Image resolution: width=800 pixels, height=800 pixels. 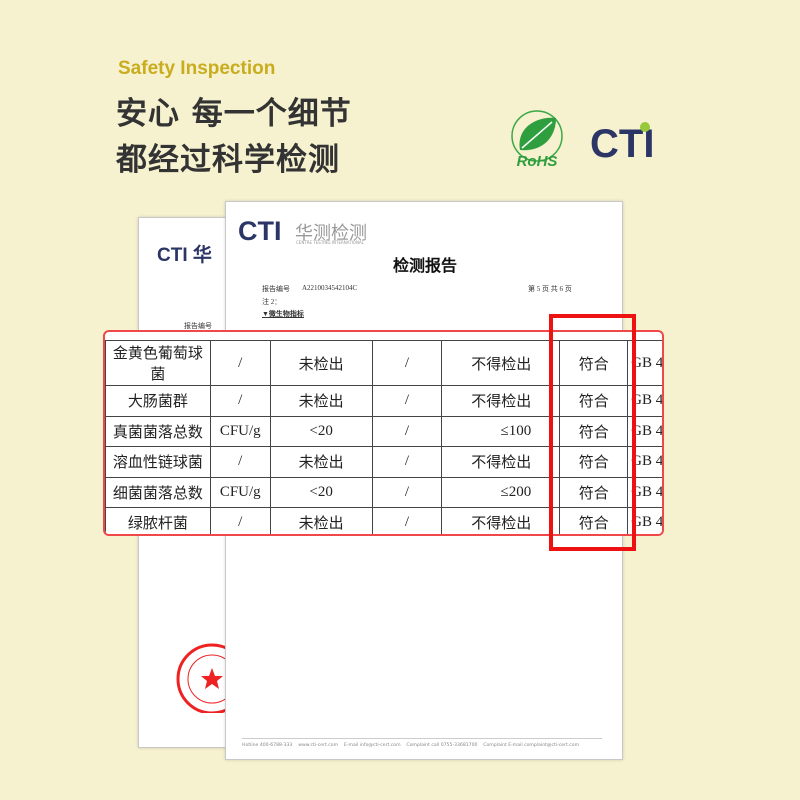 What do you see at coordinates (501, 431) in the screenshot?
I see `table-cell: ≤100` at bounding box center [501, 431].